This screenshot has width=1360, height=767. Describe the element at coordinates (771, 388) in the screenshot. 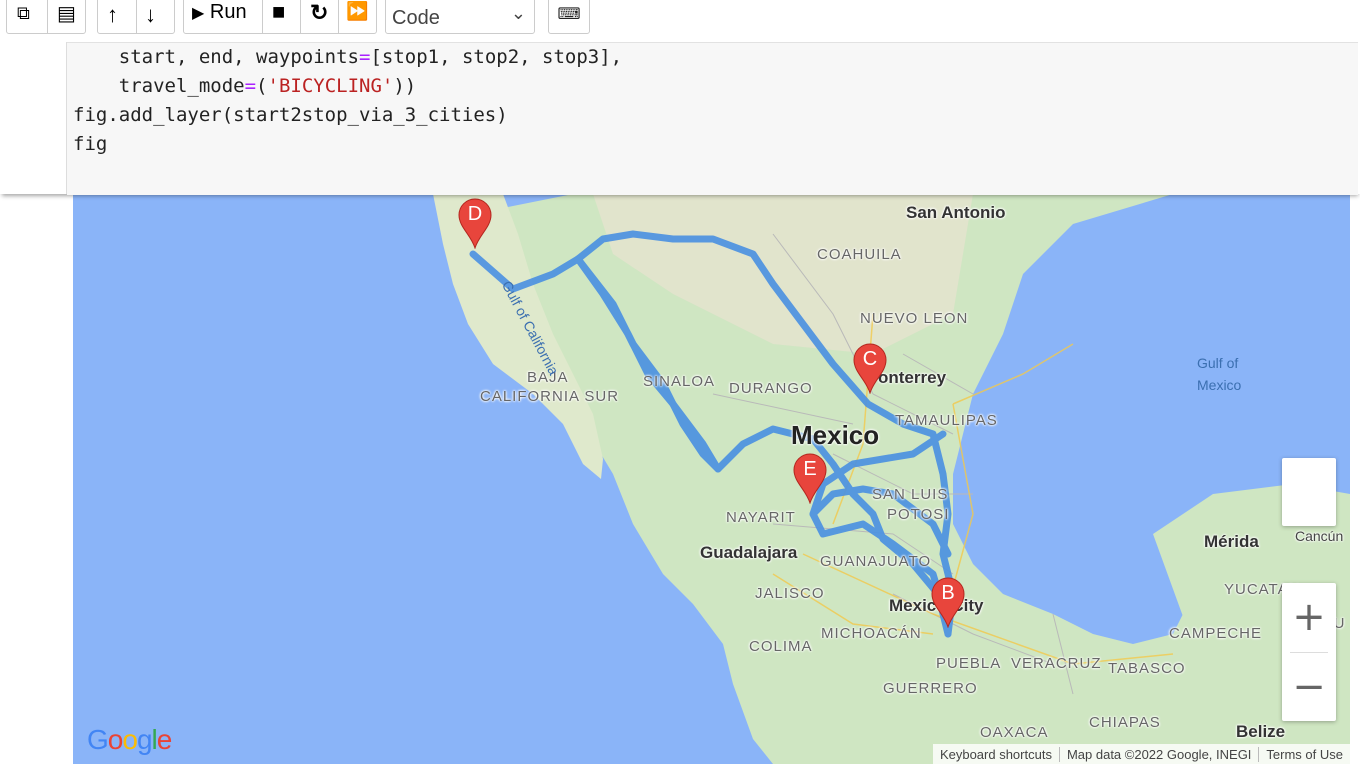

I see `state-label-durango: DURANGO` at that location.